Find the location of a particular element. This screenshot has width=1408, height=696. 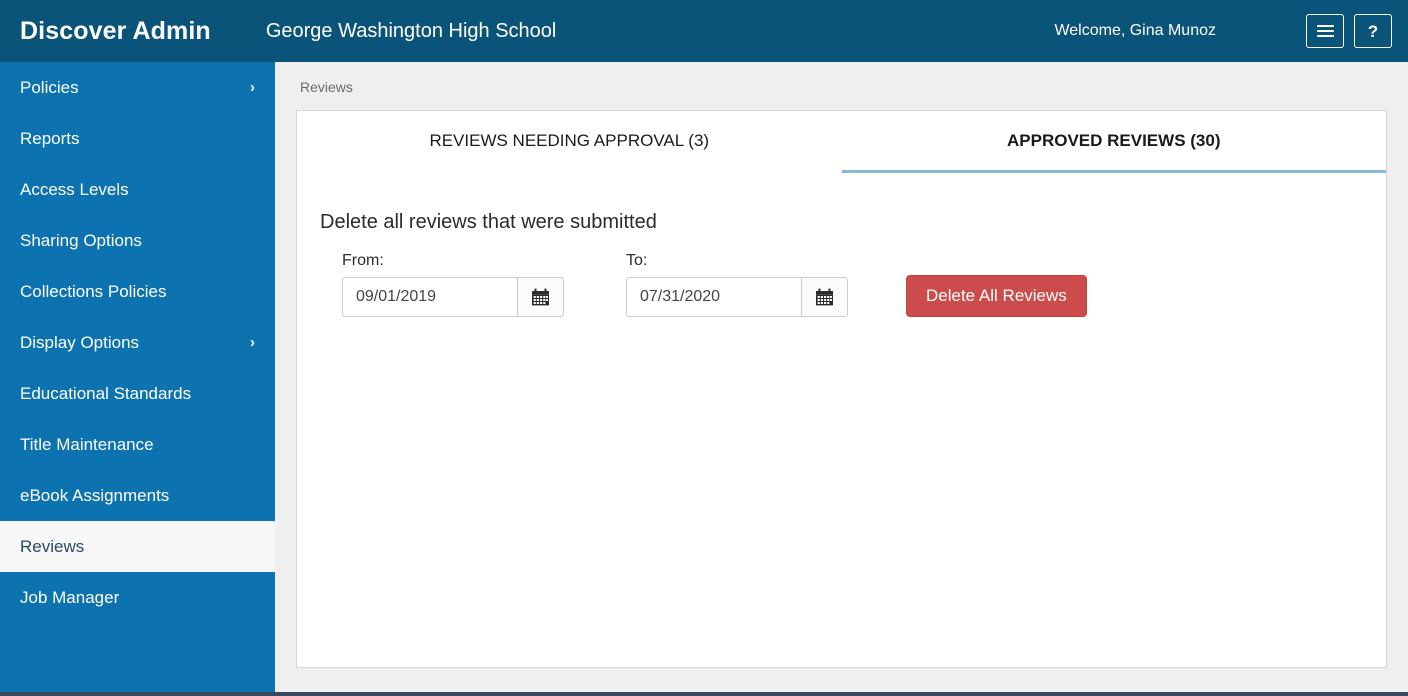

to-date-input is located at coordinates (713, 297).